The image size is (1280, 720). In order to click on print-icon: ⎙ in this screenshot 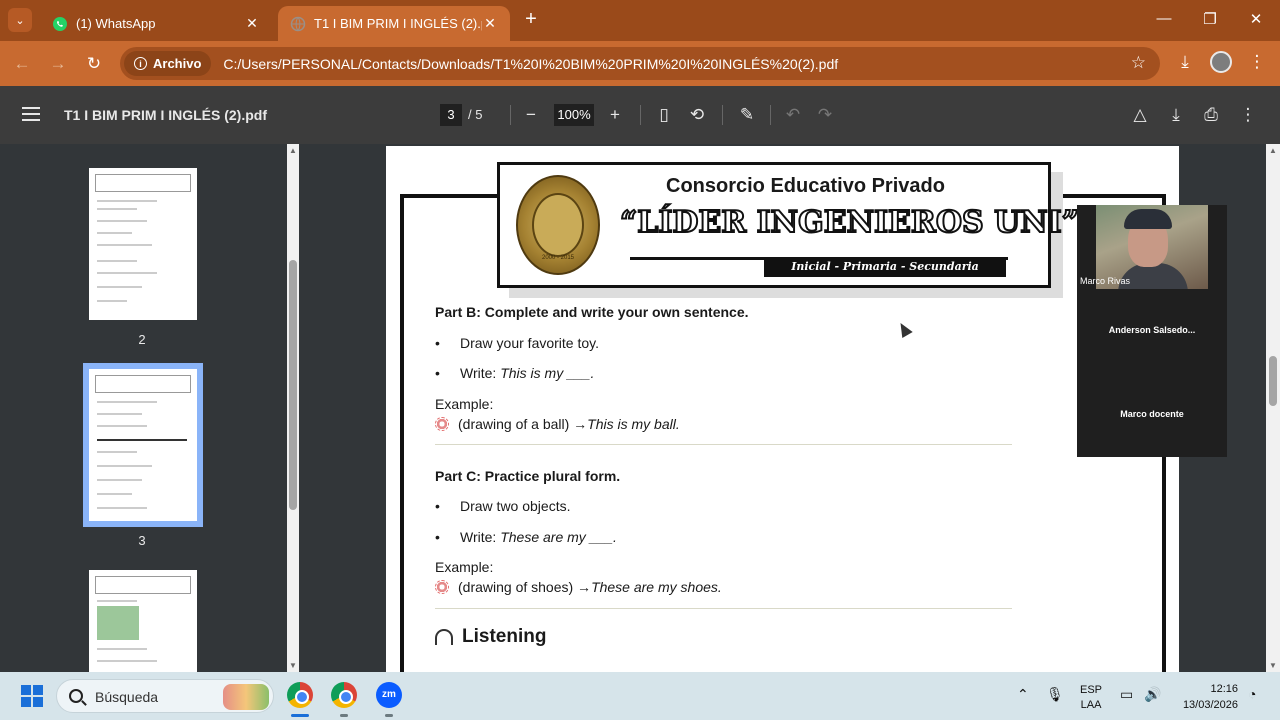, I will do `click(1211, 114)`.